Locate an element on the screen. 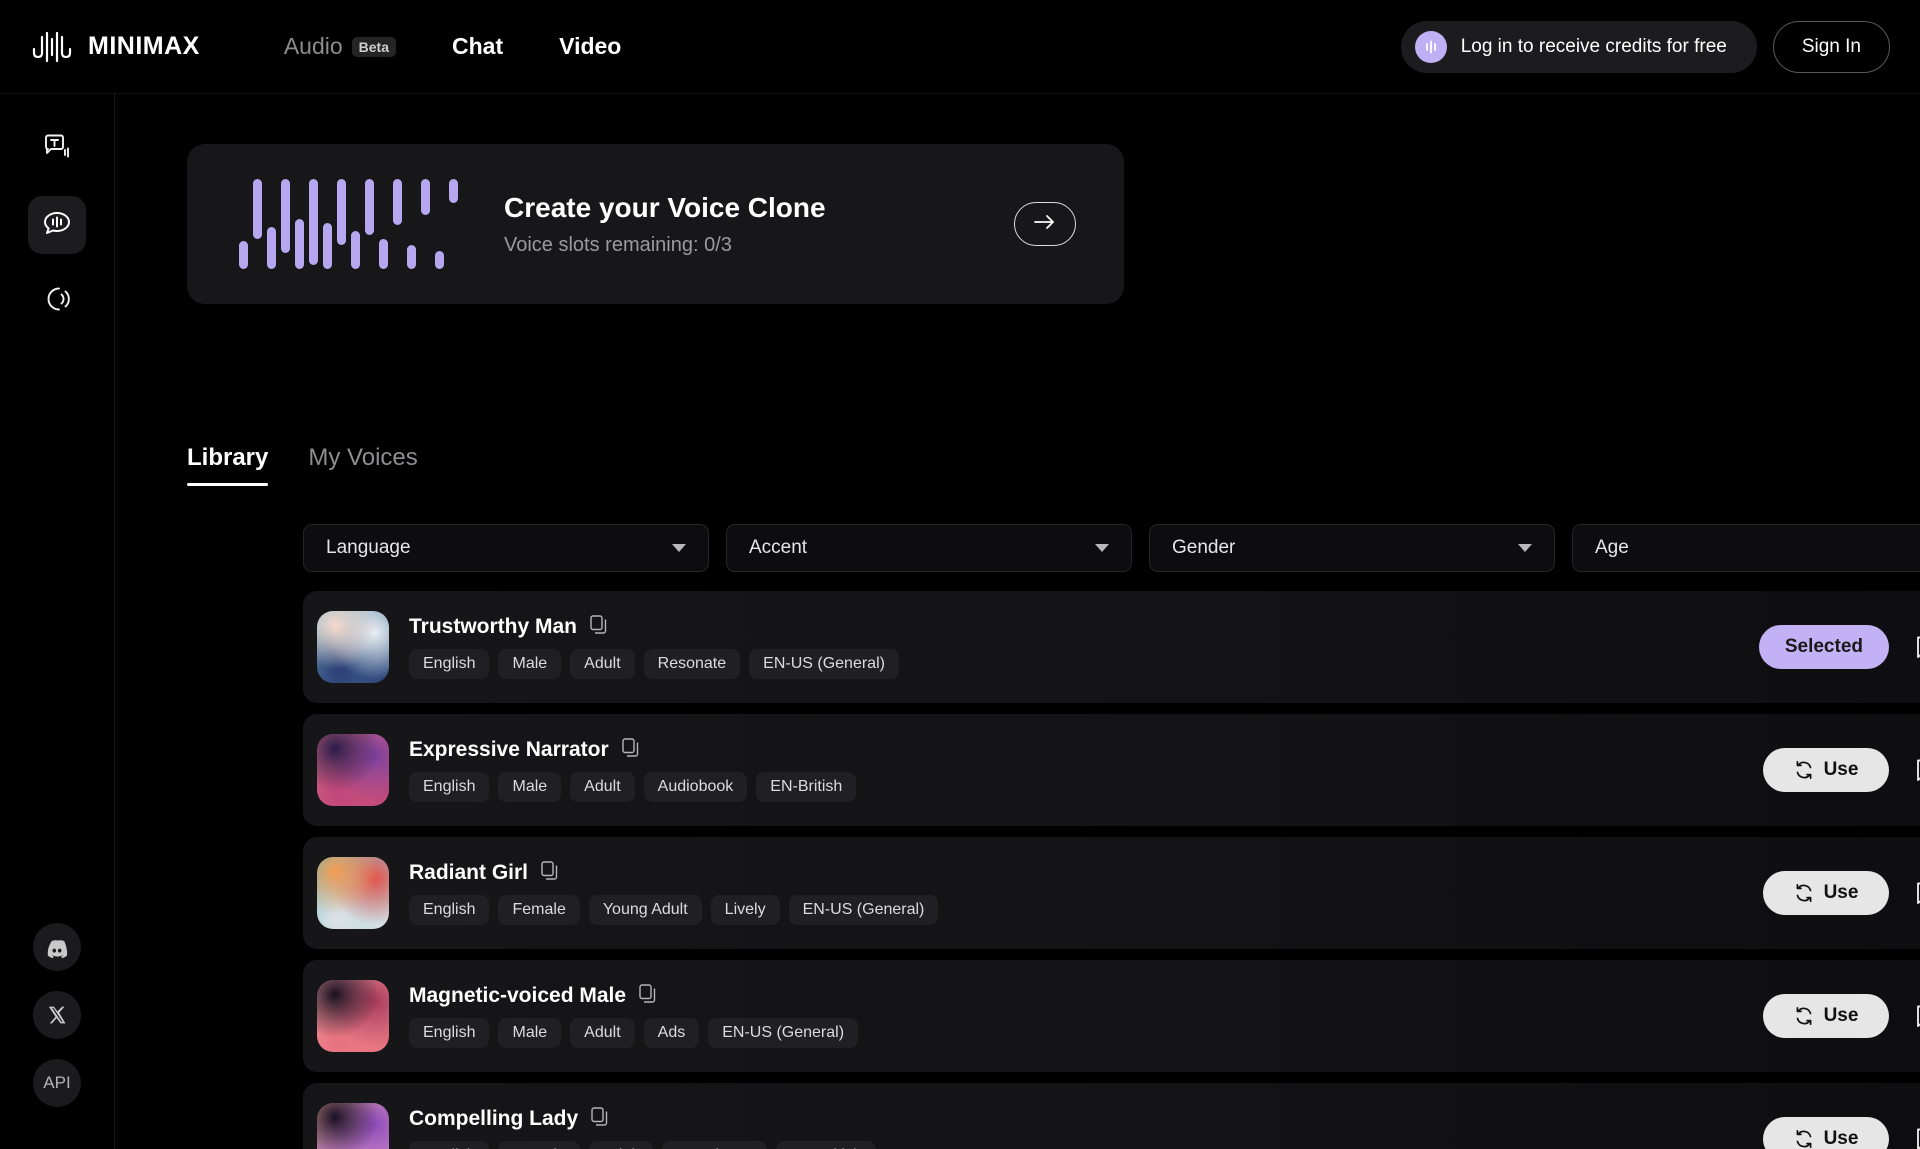 This screenshot has width=1920, height=1149. voice-name: Compelling Lady is located at coordinates (494, 1118).